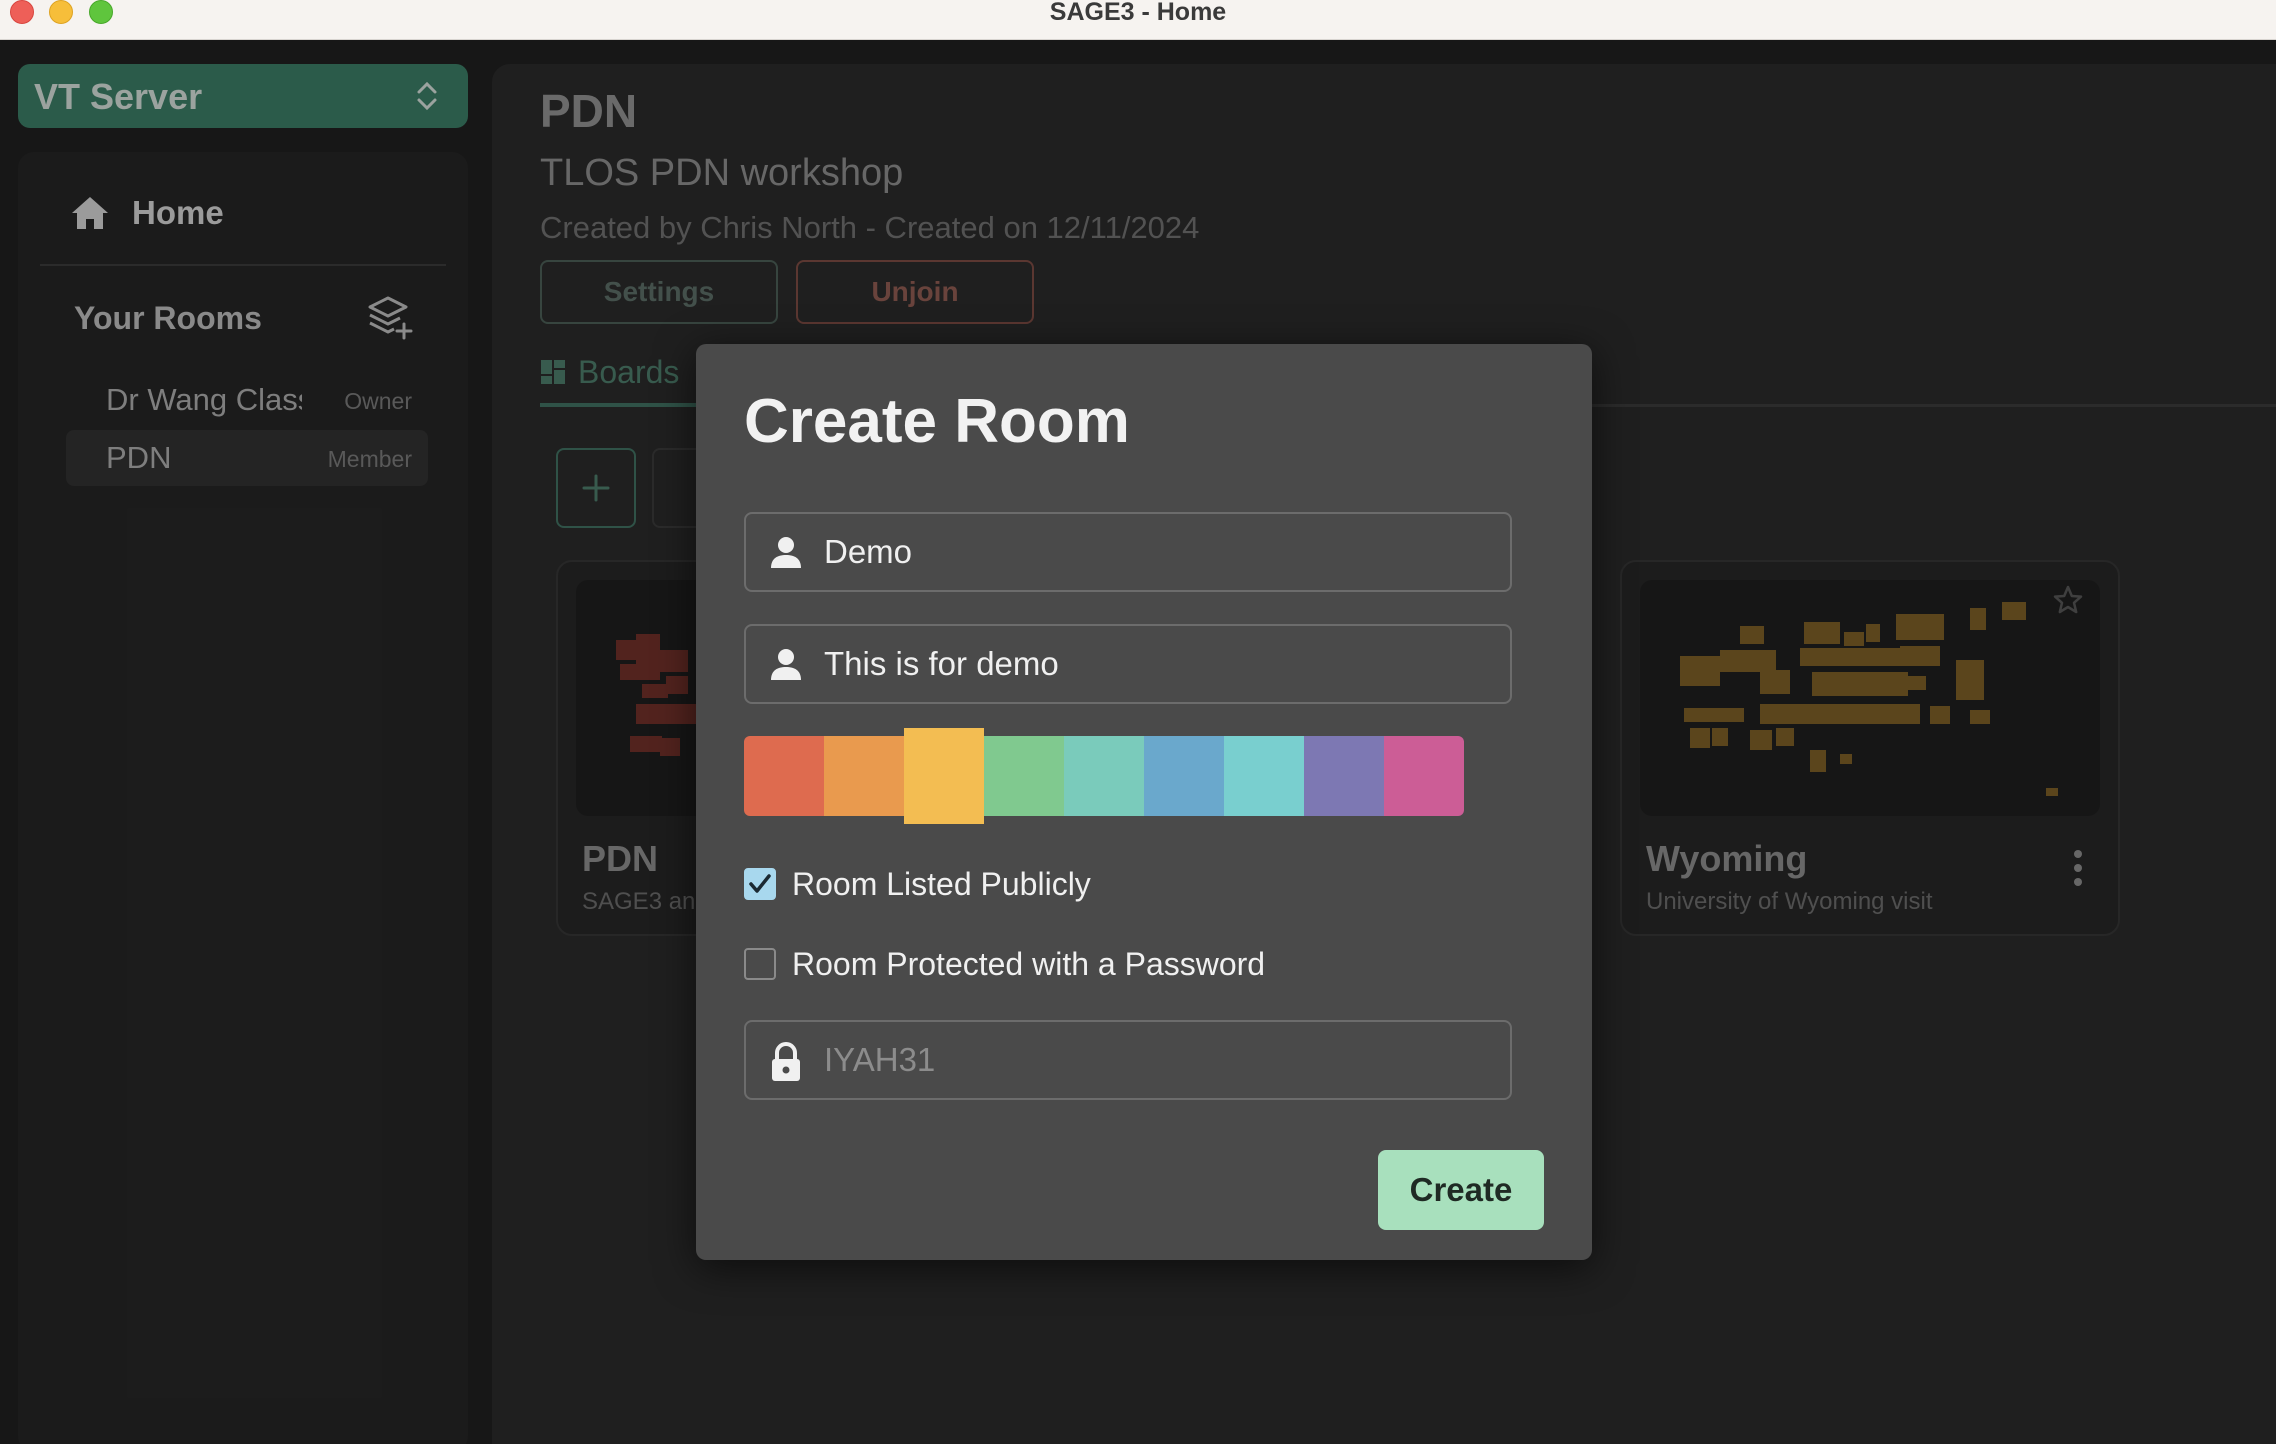 The image size is (2276, 1444). I want to click on room-description-input, so click(1159, 664).